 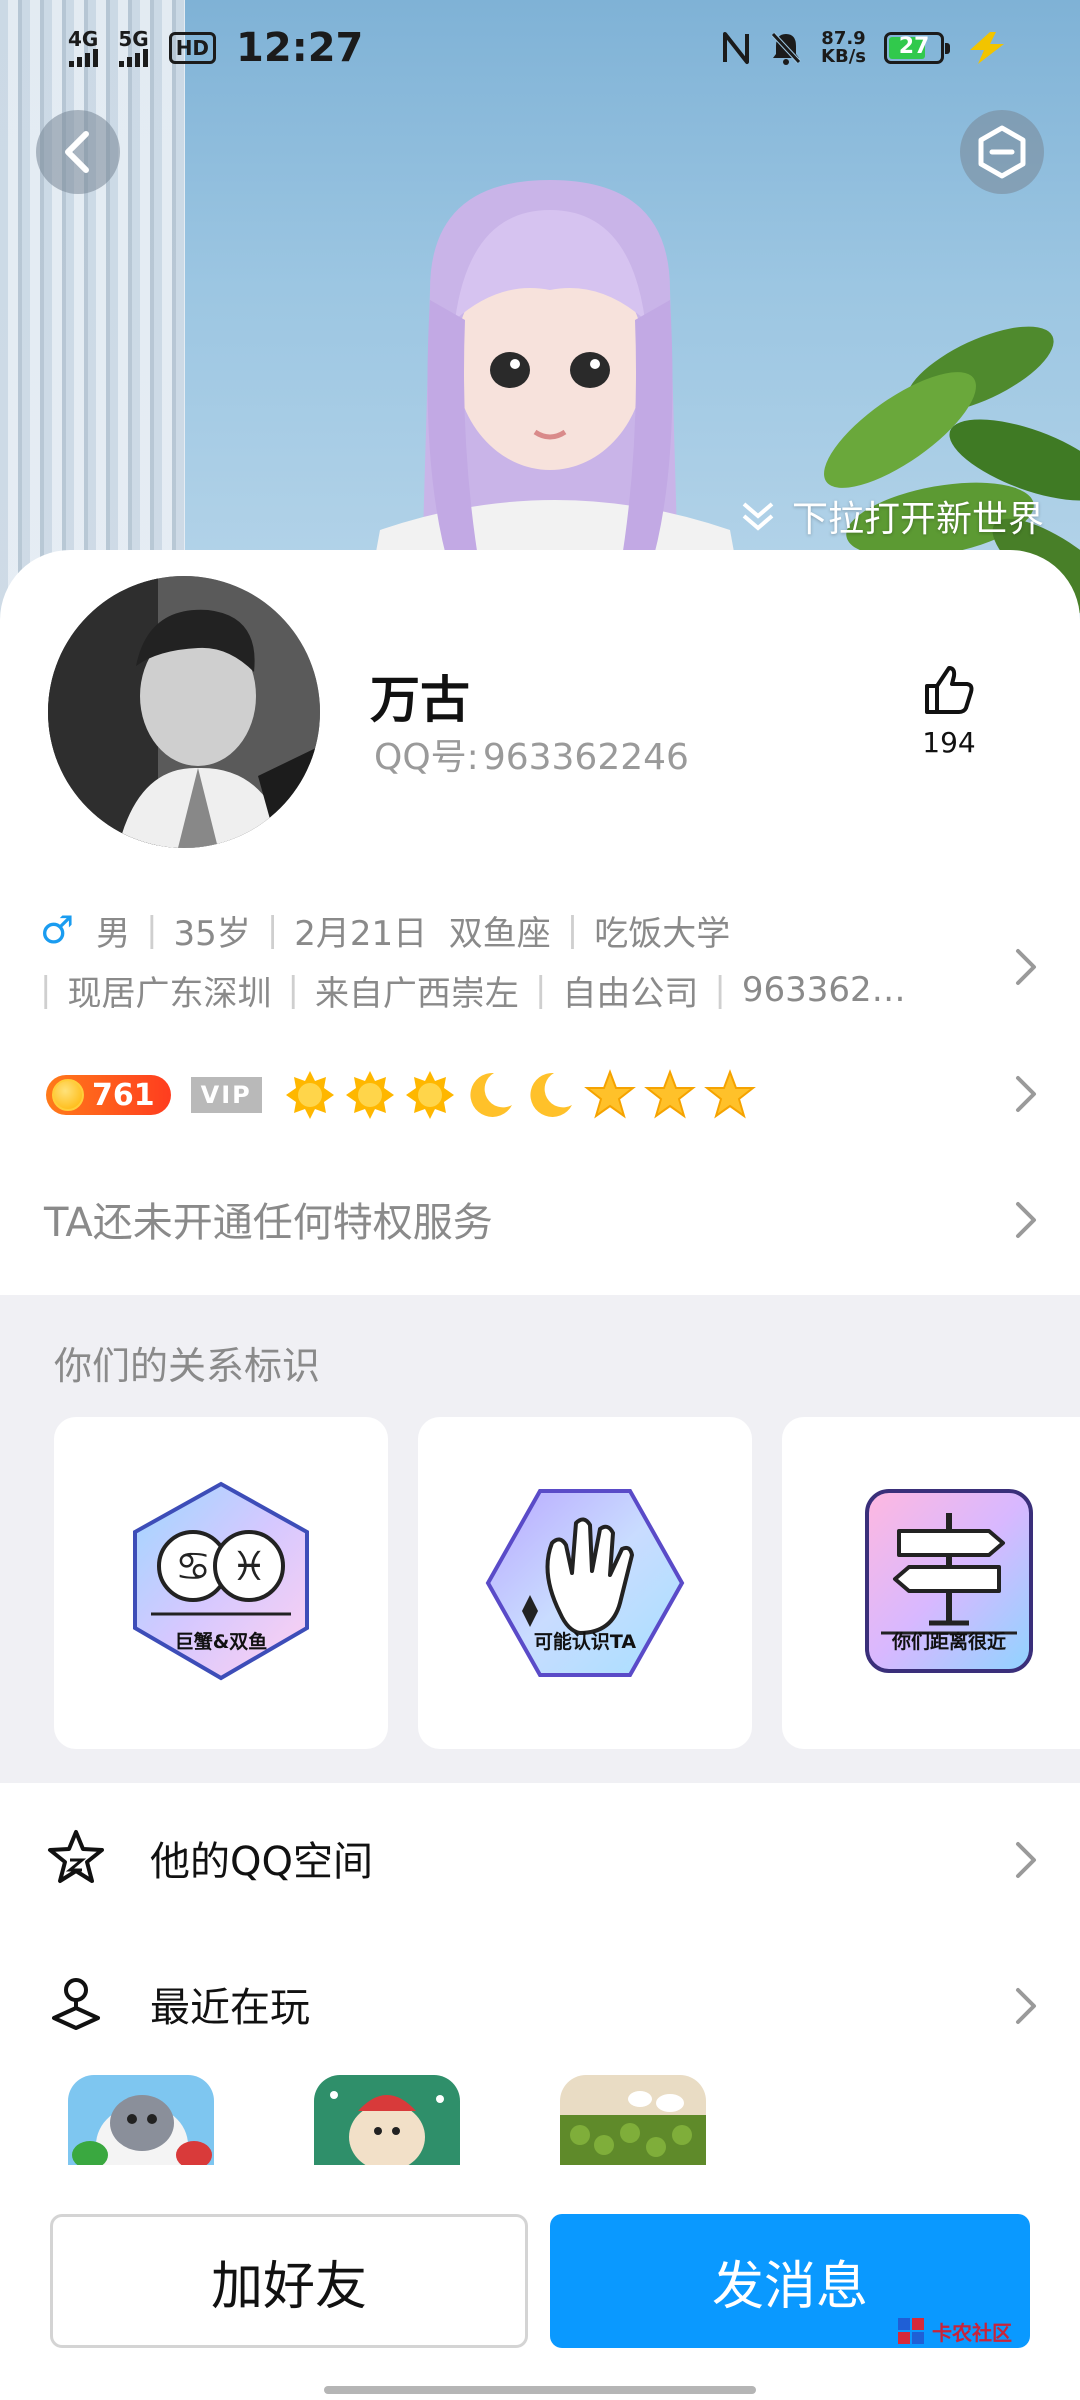 I want to click on qq-number-label: QQ号:, so click(x=426, y=757).